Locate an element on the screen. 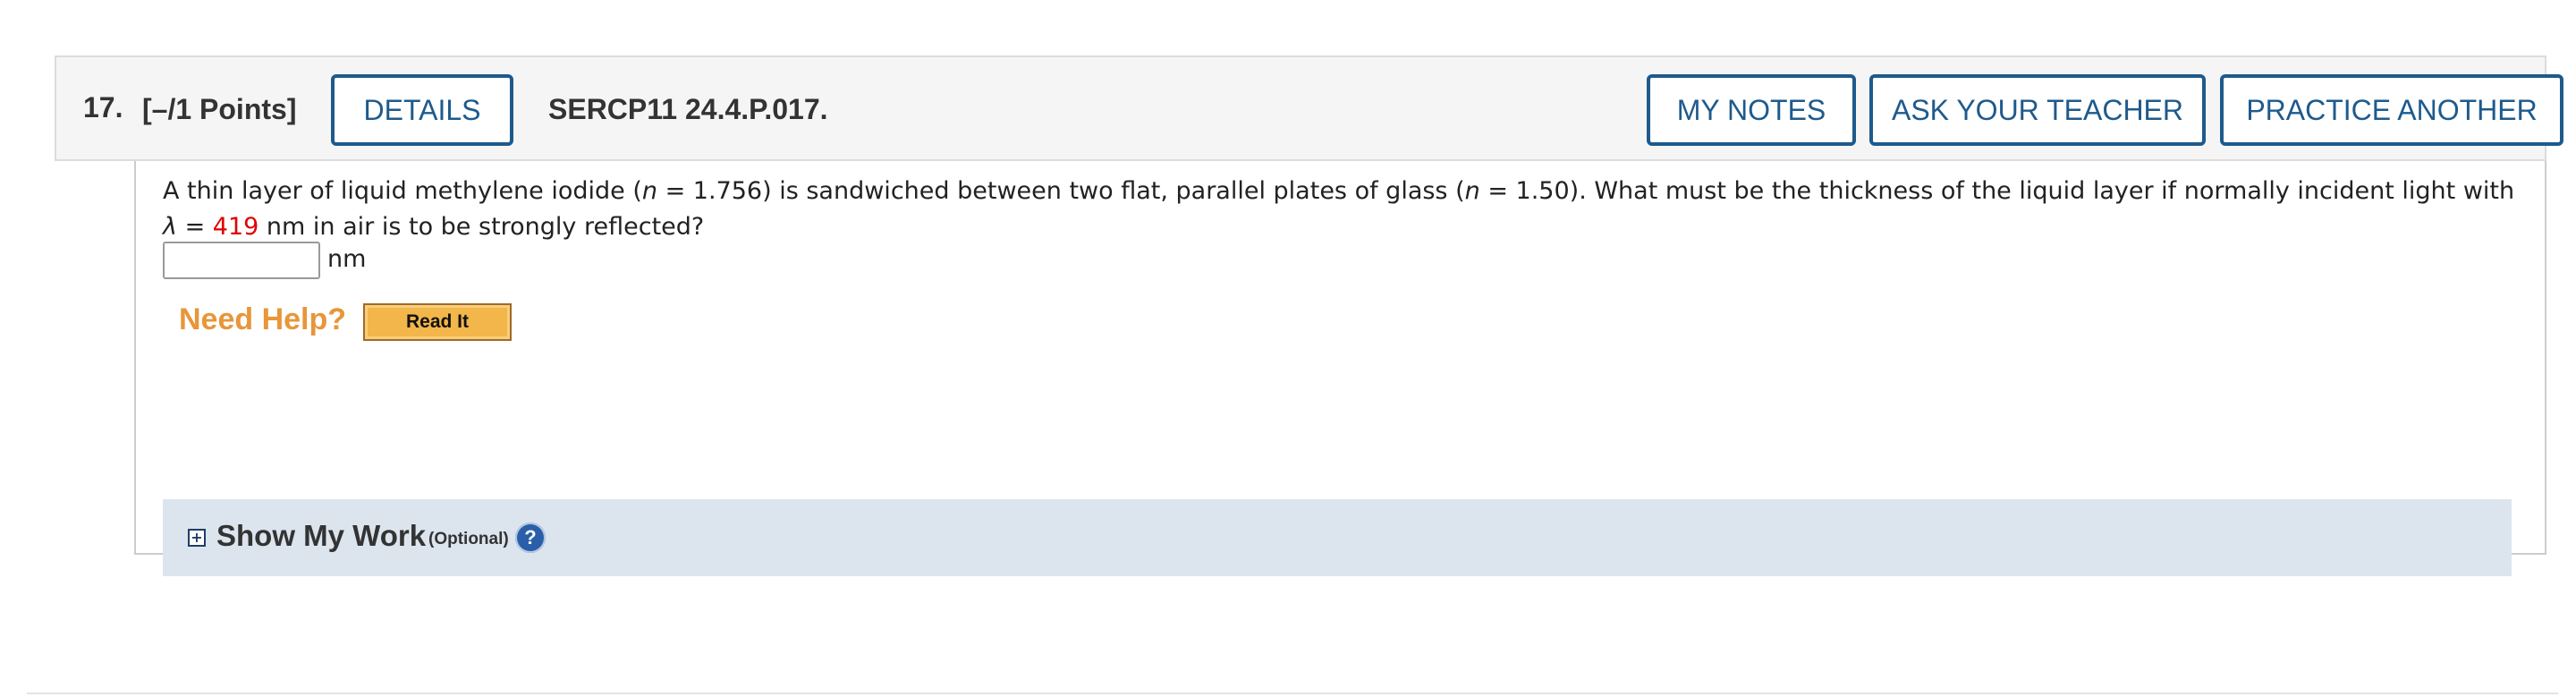 The image size is (2576, 697). expand-icon: + is located at coordinates (197, 538).